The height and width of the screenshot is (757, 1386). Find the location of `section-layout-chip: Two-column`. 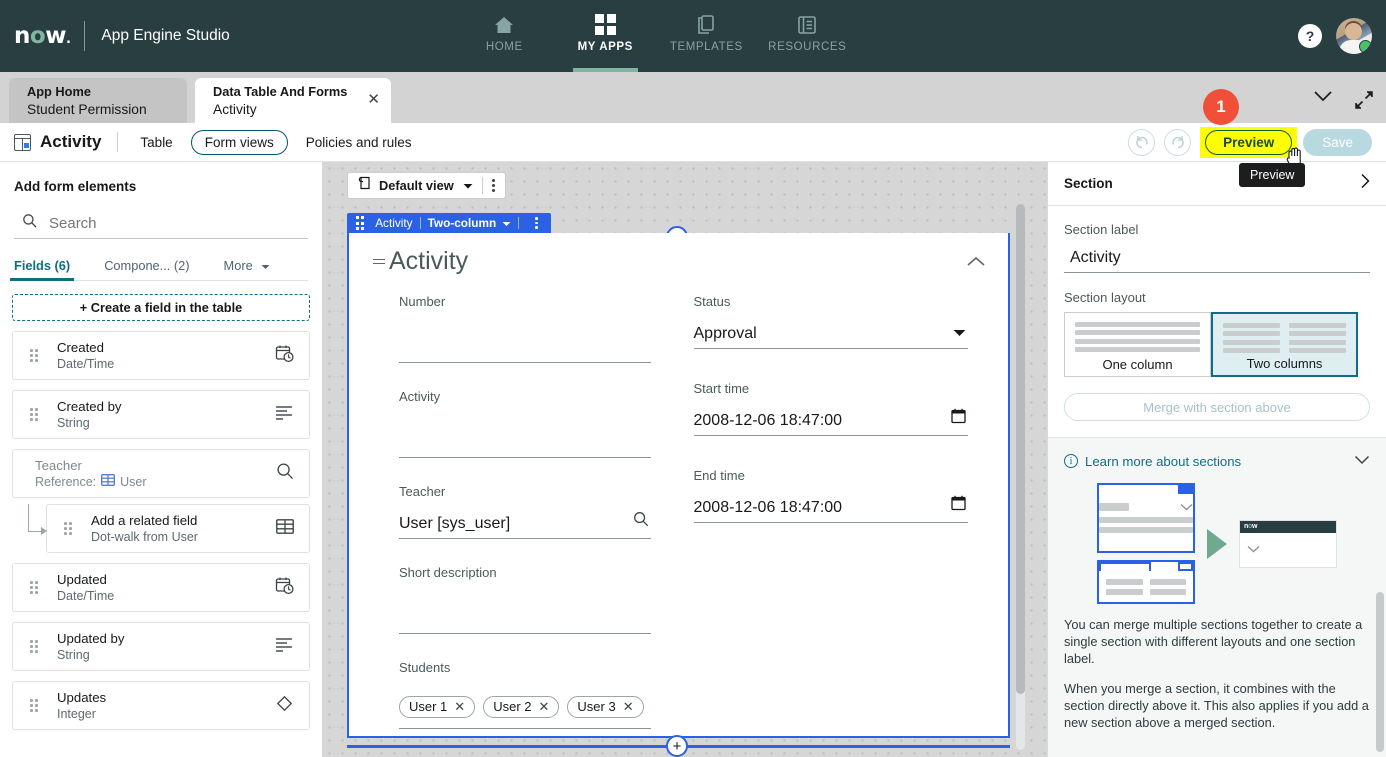

section-layout-chip: Two-column is located at coordinates (462, 223).